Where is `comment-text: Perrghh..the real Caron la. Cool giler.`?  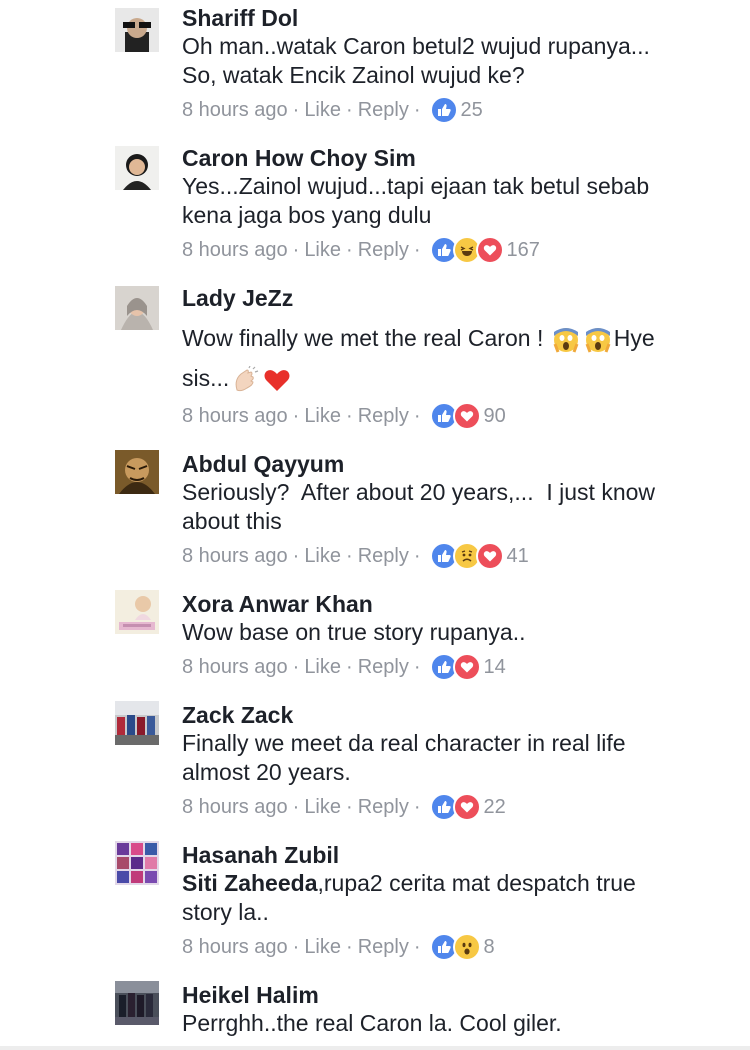
comment-text: Perrghh..the real Caron la. Cool giler. is located at coordinates (372, 1023).